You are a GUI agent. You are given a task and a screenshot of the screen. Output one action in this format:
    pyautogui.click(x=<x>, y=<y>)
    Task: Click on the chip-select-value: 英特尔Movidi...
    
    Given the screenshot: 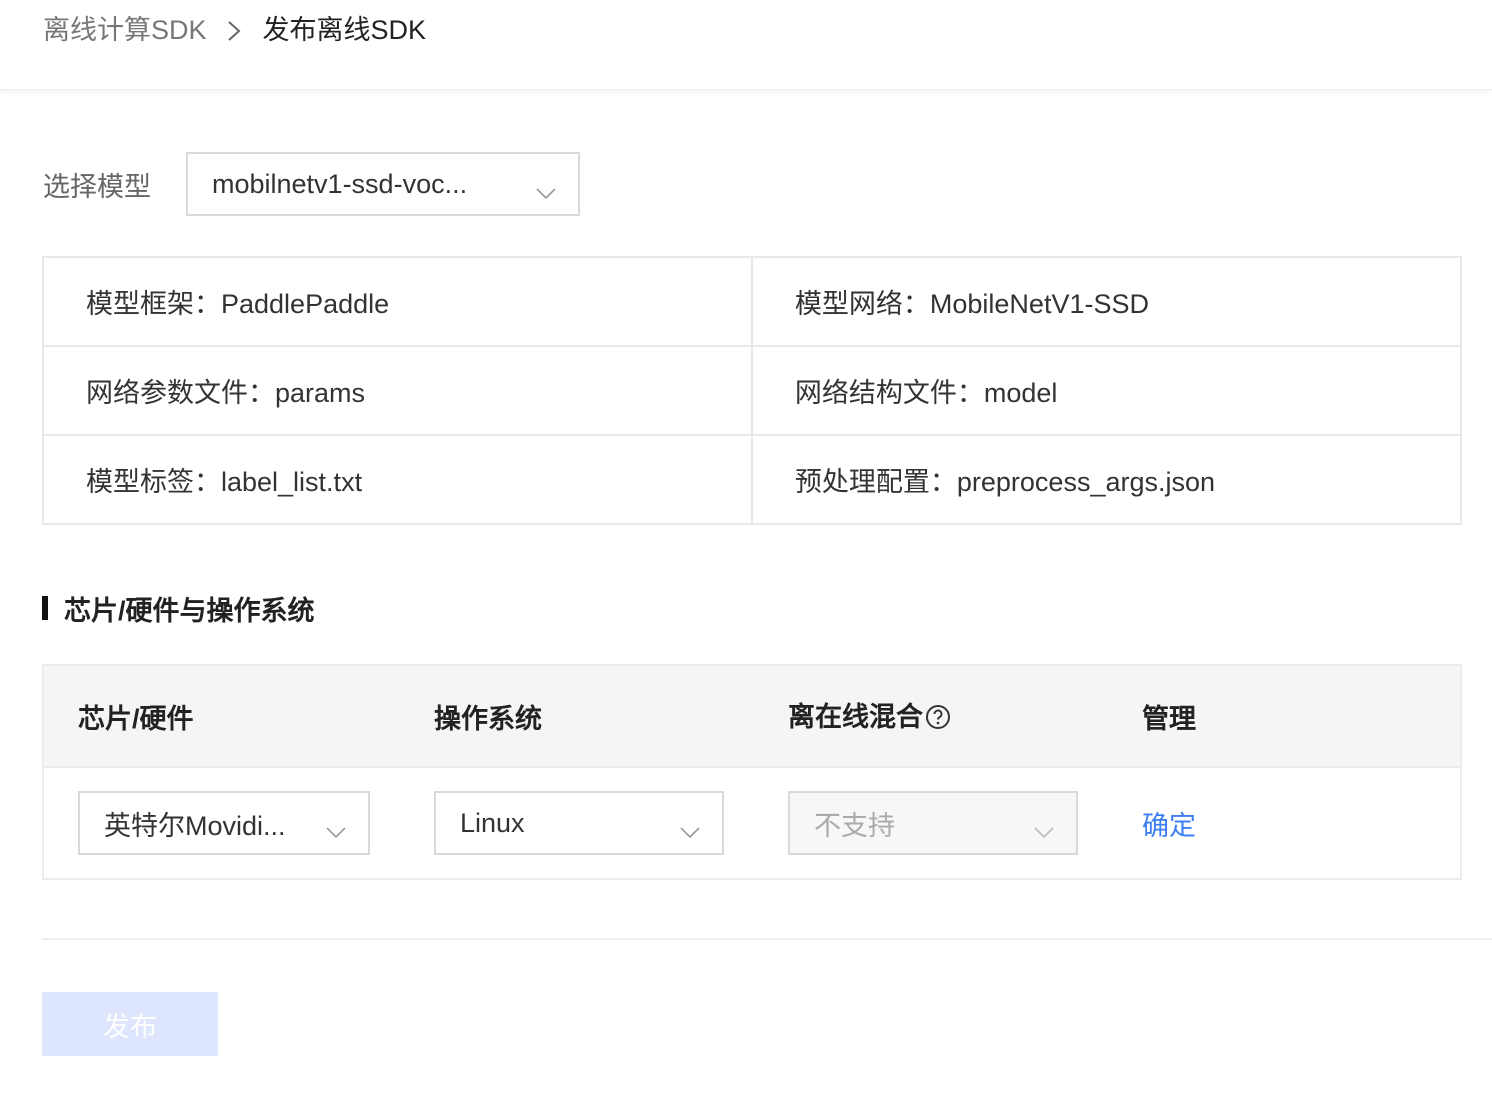 What is the action you would take?
    pyautogui.click(x=195, y=825)
    